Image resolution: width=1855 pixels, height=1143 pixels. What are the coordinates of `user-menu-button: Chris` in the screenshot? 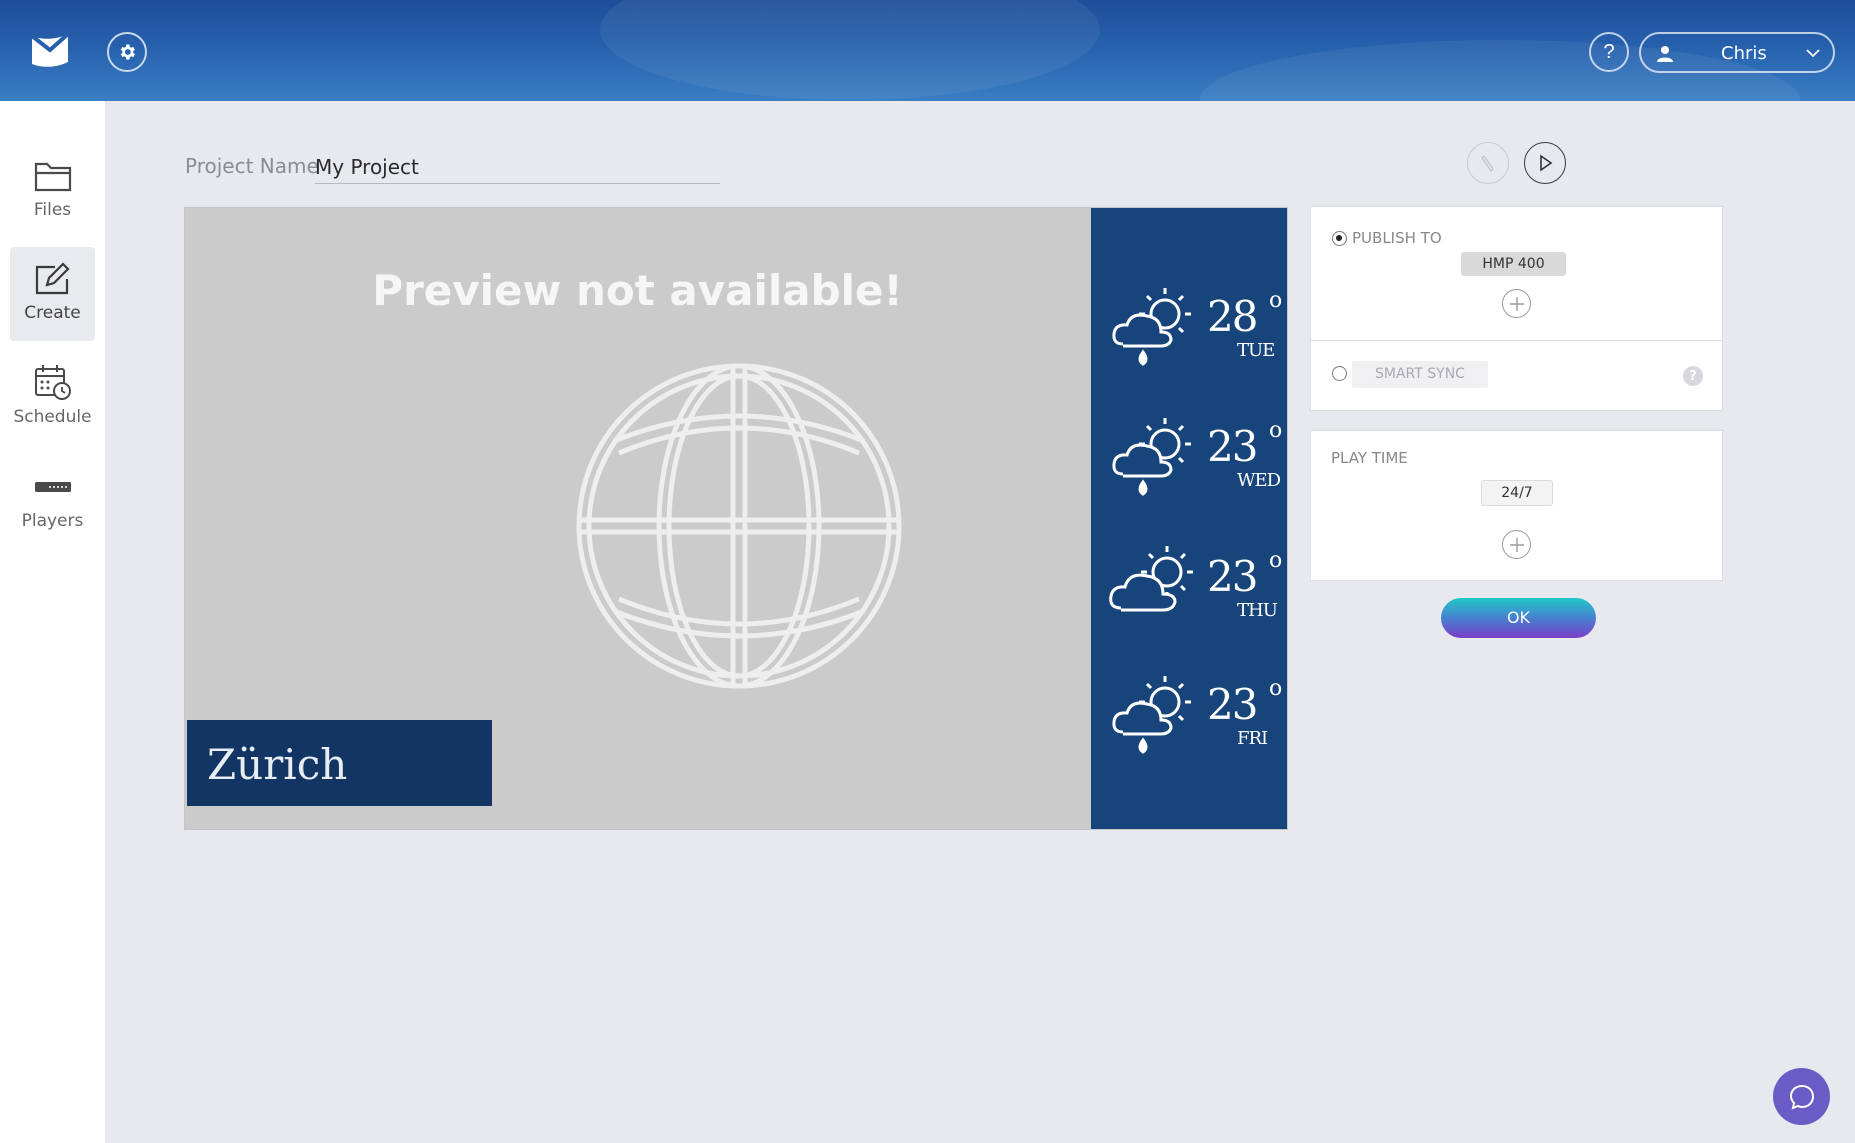 It's located at (1737, 52).